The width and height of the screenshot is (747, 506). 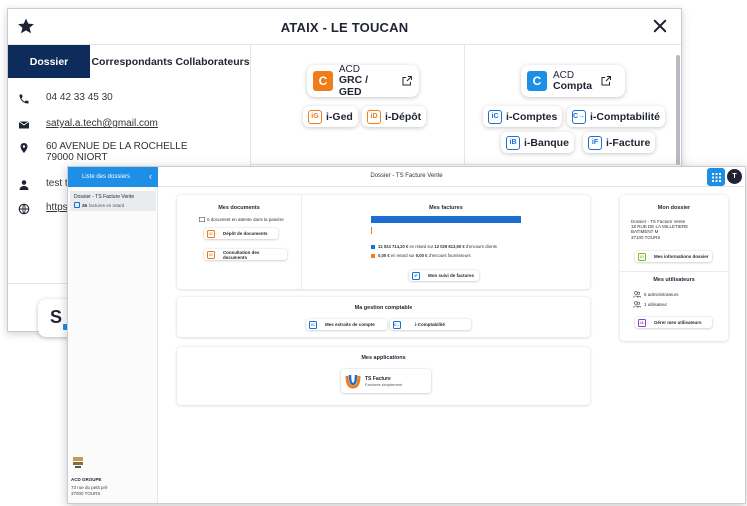 What do you see at coordinates (573, 85) in the screenshot?
I see `acd-compta-name: Compta` at bounding box center [573, 85].